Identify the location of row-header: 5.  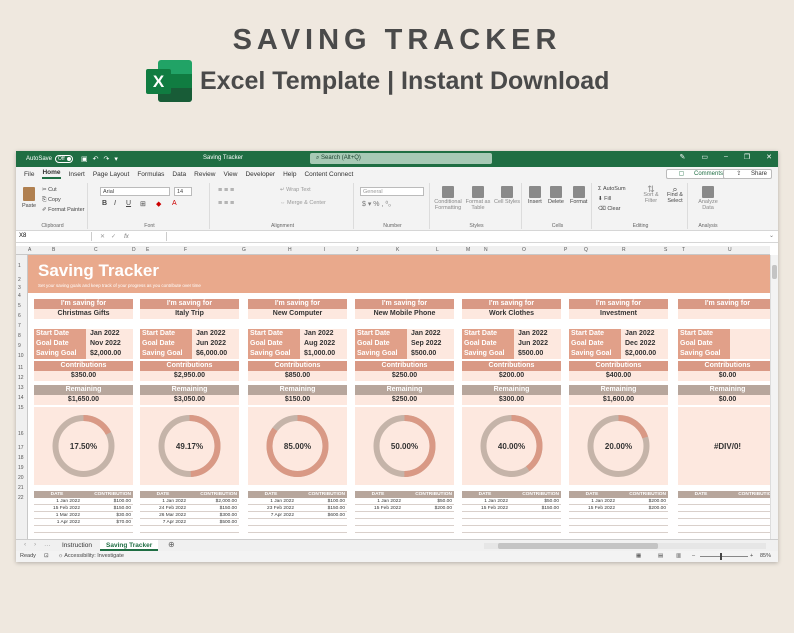
(19, 306).